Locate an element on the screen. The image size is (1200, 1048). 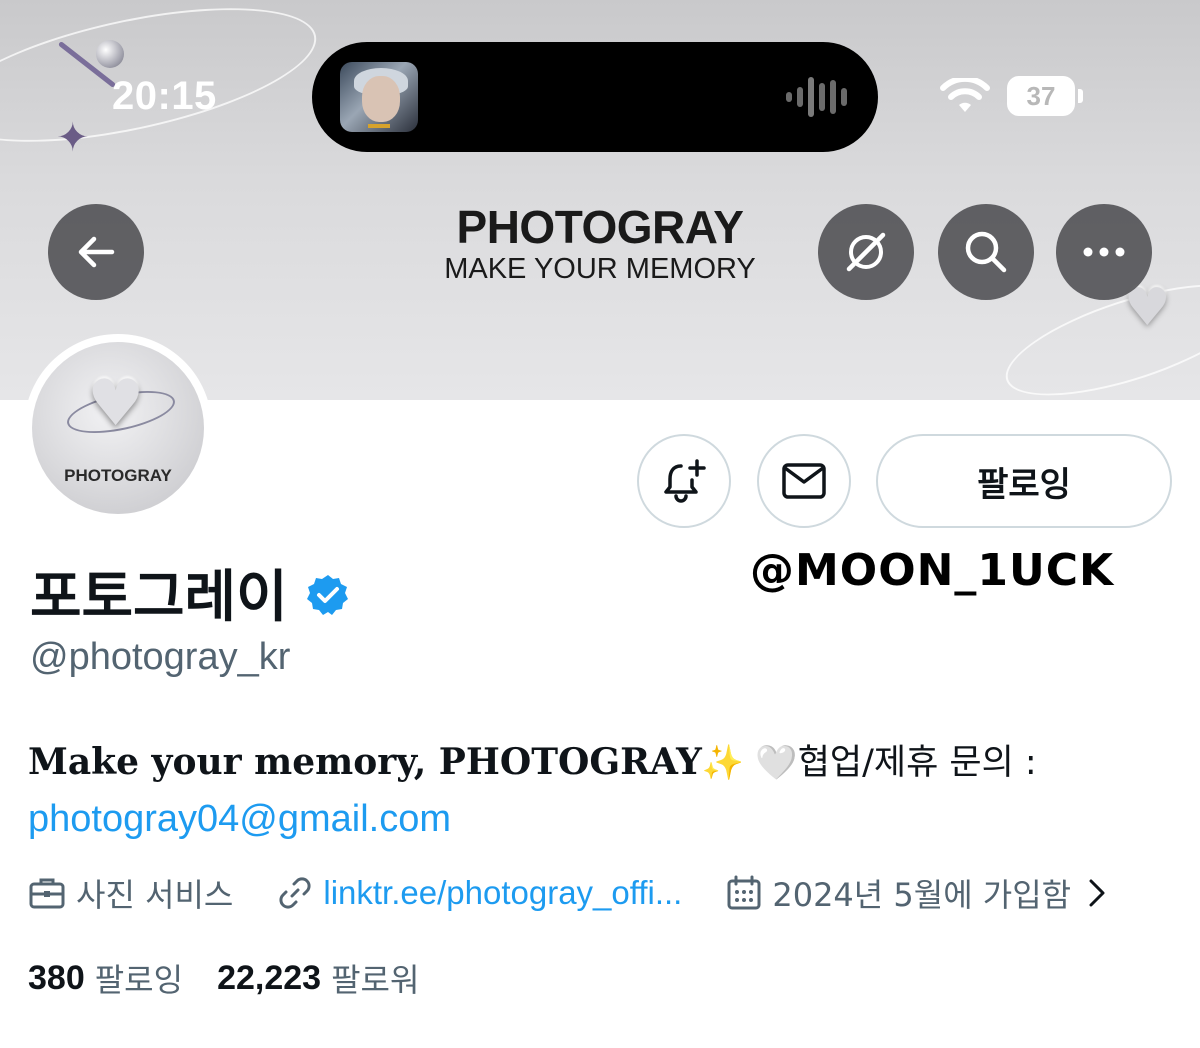
category-item: 사진 서비스 is located at coordinates (130, 893).